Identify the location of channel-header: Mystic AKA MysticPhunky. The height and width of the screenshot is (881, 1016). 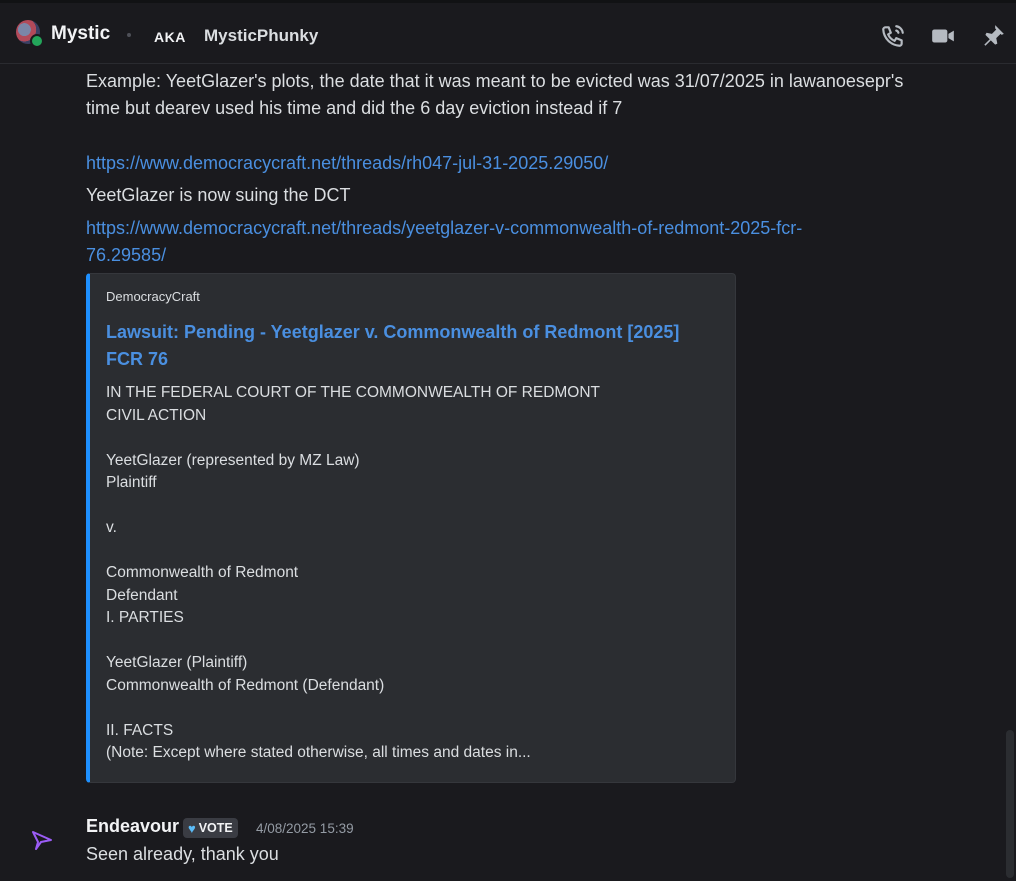
(508, 32).